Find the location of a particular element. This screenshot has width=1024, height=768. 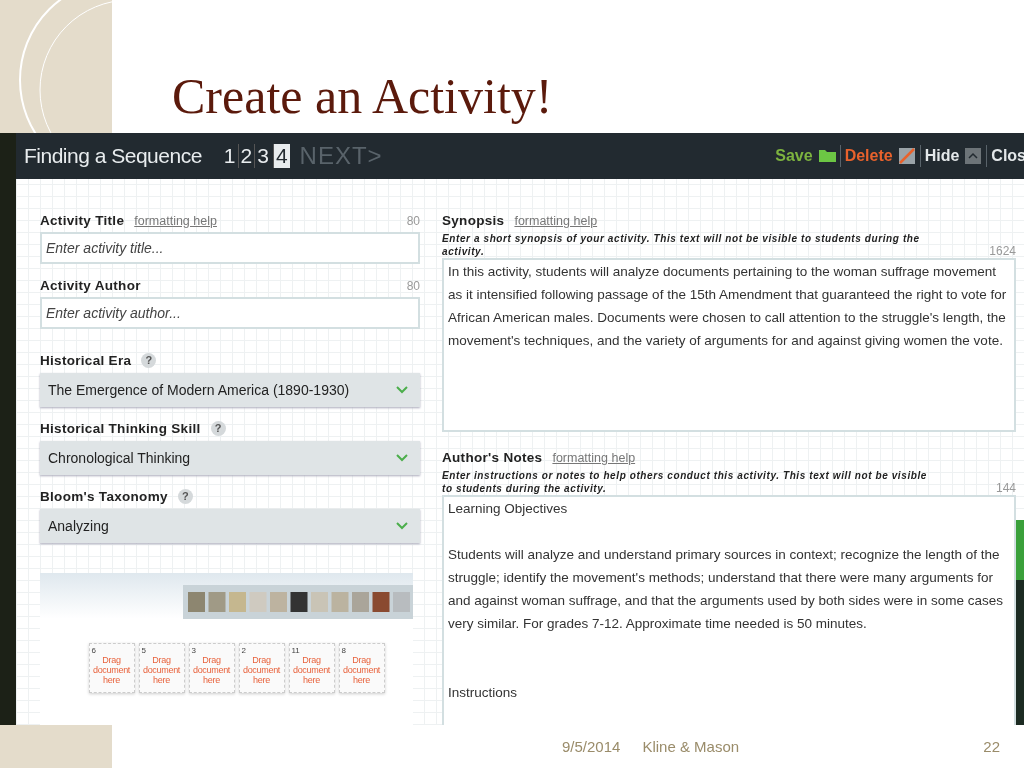

field-label: Activity Author is located at coordinates (90, 285).